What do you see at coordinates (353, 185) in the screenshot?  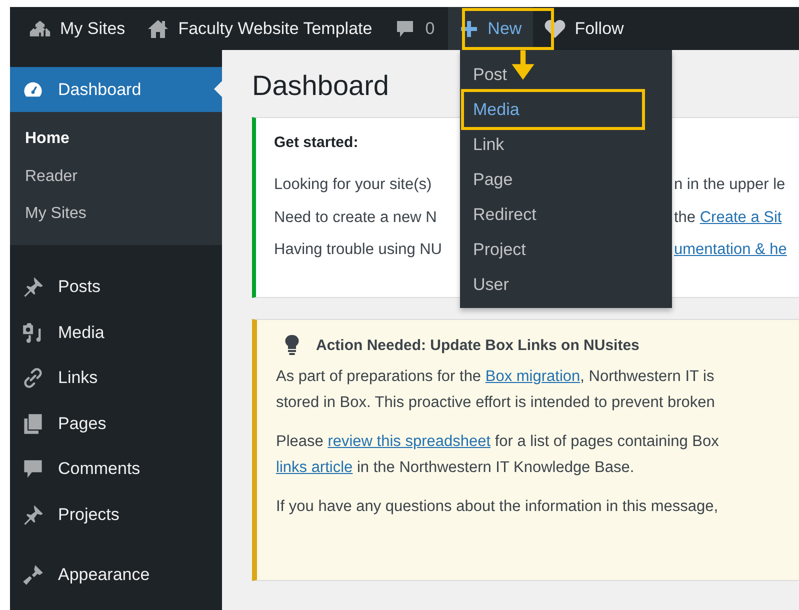 I see `body-text: Looking for your site(s)` at bounding box center [353, 185].